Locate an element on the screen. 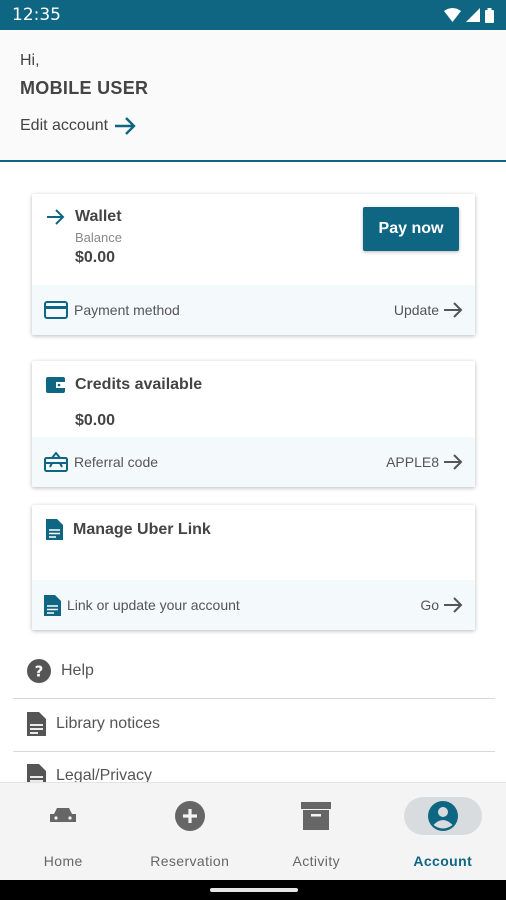  home-gesture-handle is located at coordinates (254, 890).